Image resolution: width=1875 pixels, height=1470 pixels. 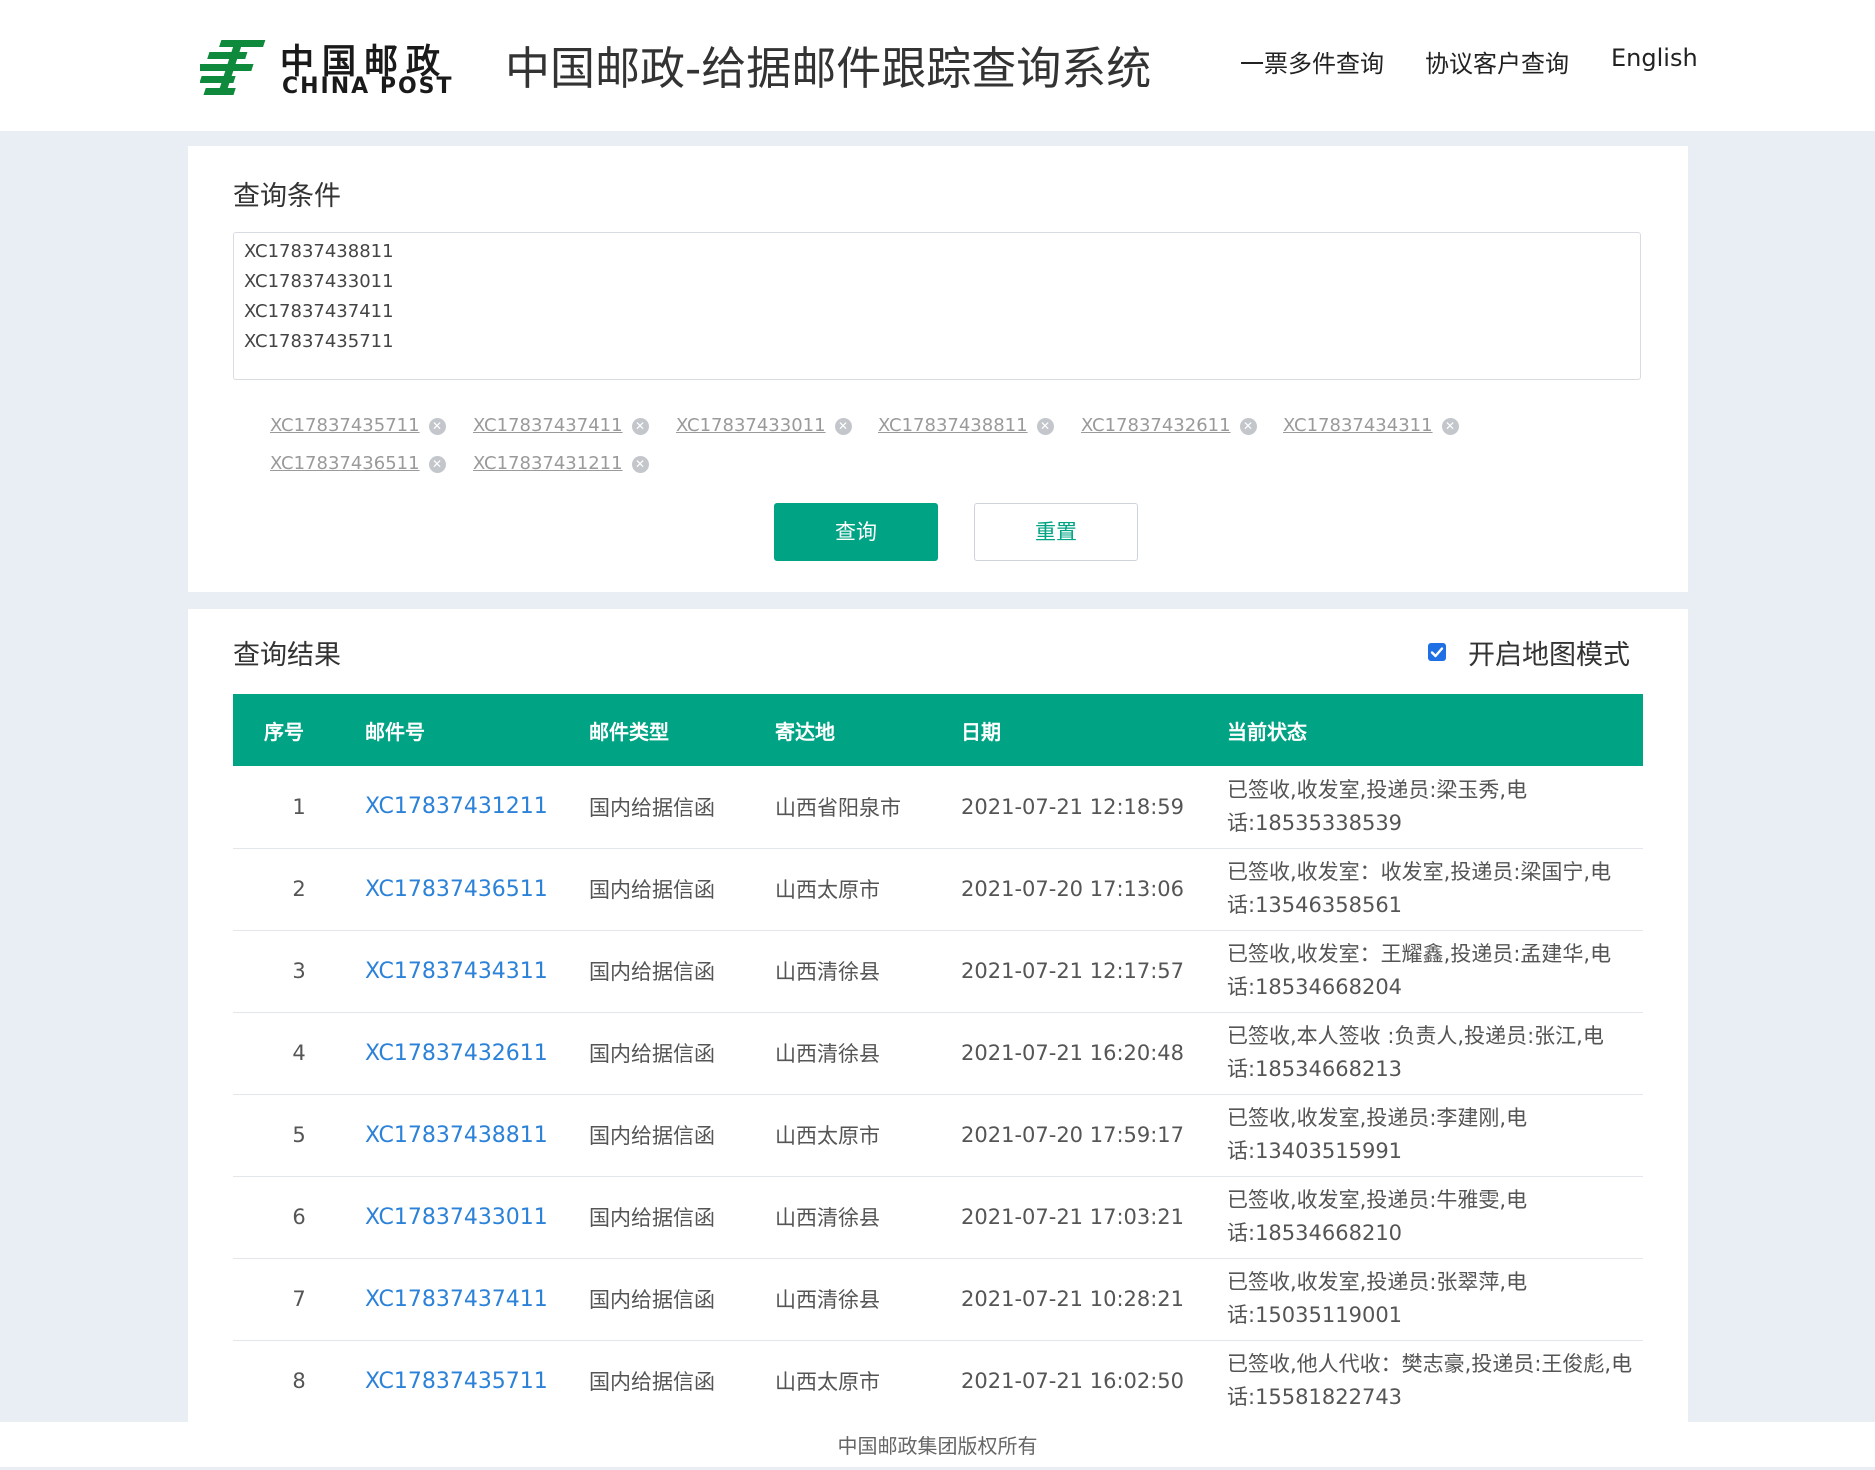 I want to click on cell-status: 已签收,本人签收 :负责人,投递员:张江,电话:18534668213, so click(x=1415, y=1052).